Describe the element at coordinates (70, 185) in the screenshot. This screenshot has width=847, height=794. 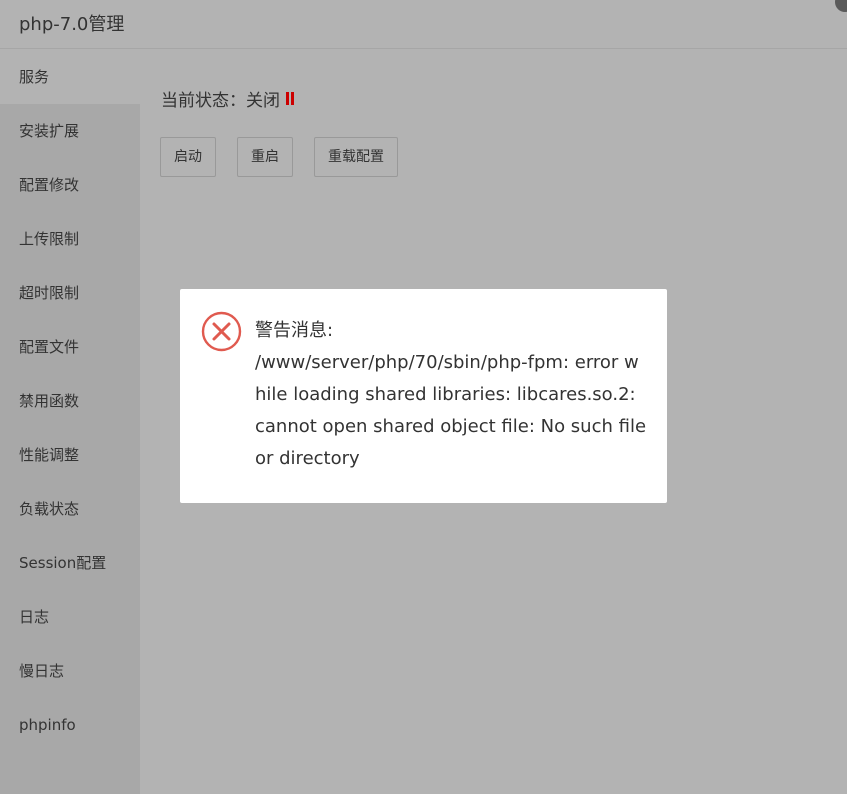
I see `sidebar-item-config-edit: 配置修改` at that location.